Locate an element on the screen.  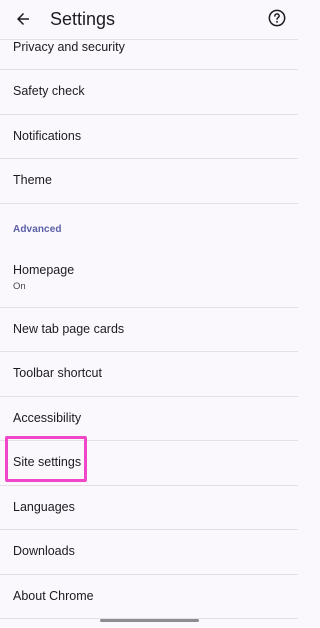
list-item-homepage: Homepage On is located at coordinates (149, 278).